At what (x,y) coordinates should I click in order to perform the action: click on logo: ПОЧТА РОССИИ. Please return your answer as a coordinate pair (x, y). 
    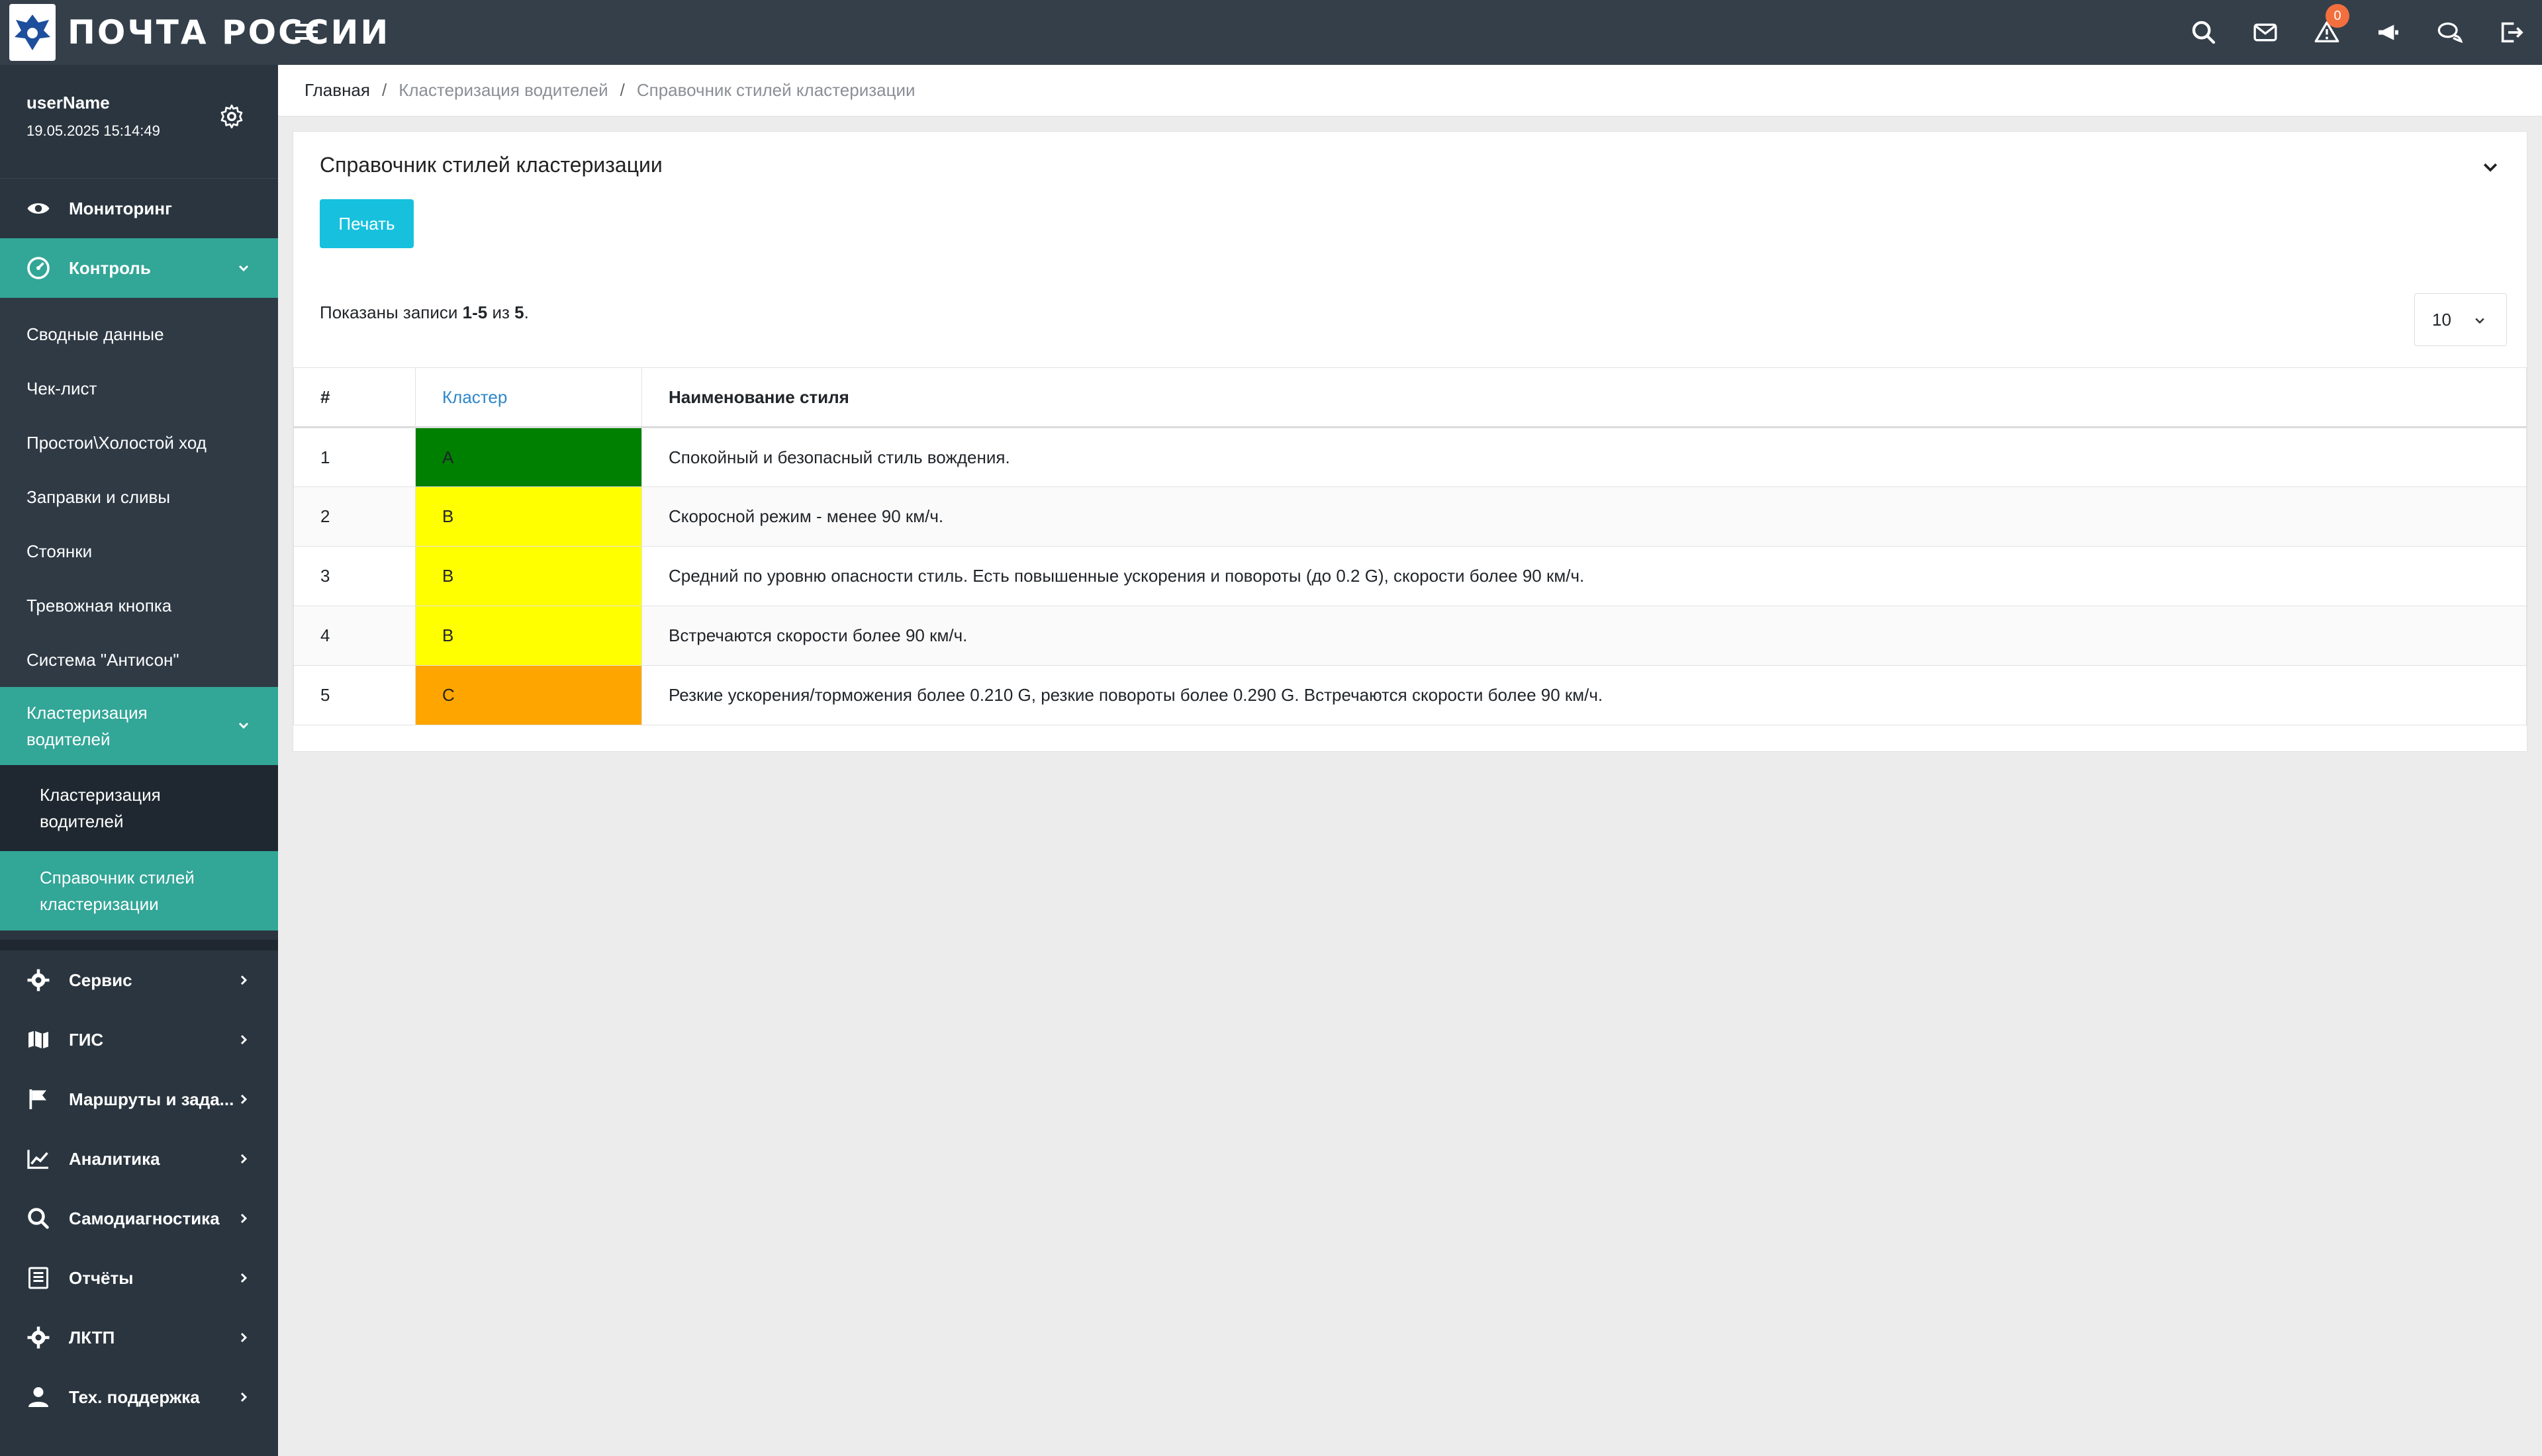
    Looking at the image, I should click on (194, 32).